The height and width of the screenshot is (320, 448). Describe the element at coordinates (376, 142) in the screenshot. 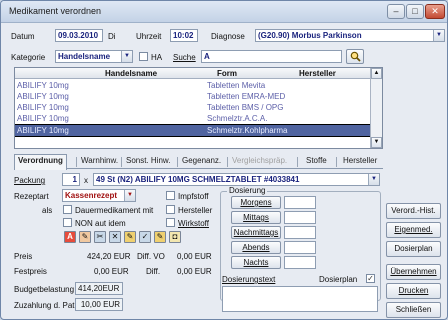

I see `scroll-down-icon: ▼` at that location.